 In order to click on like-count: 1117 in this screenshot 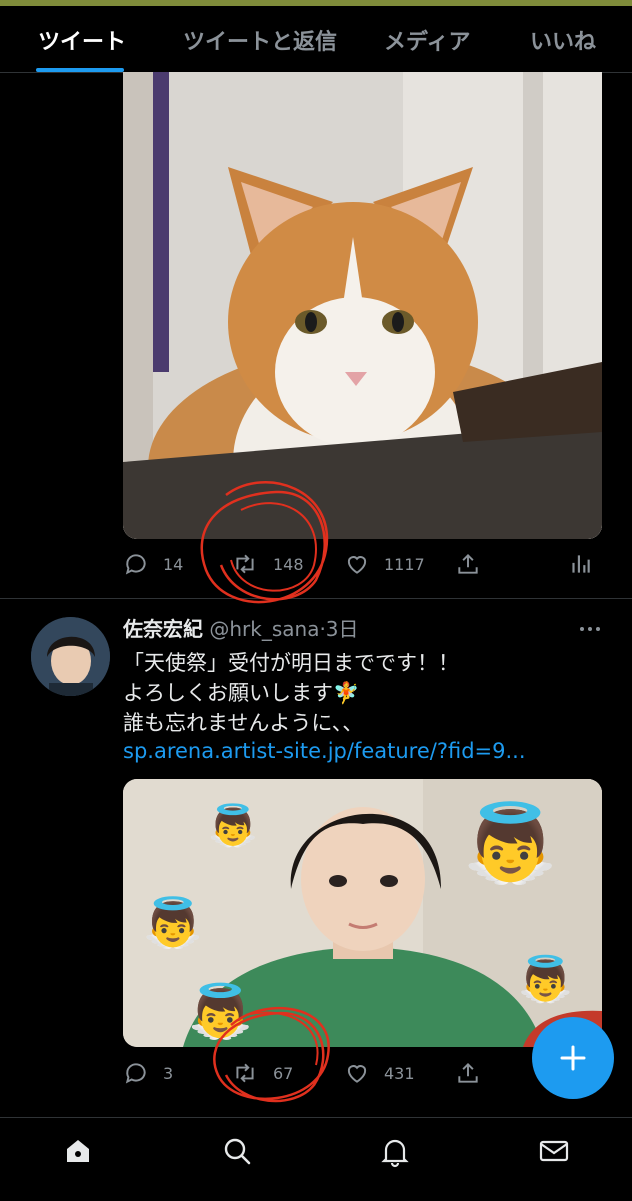, I will do `click(404, 564)`.